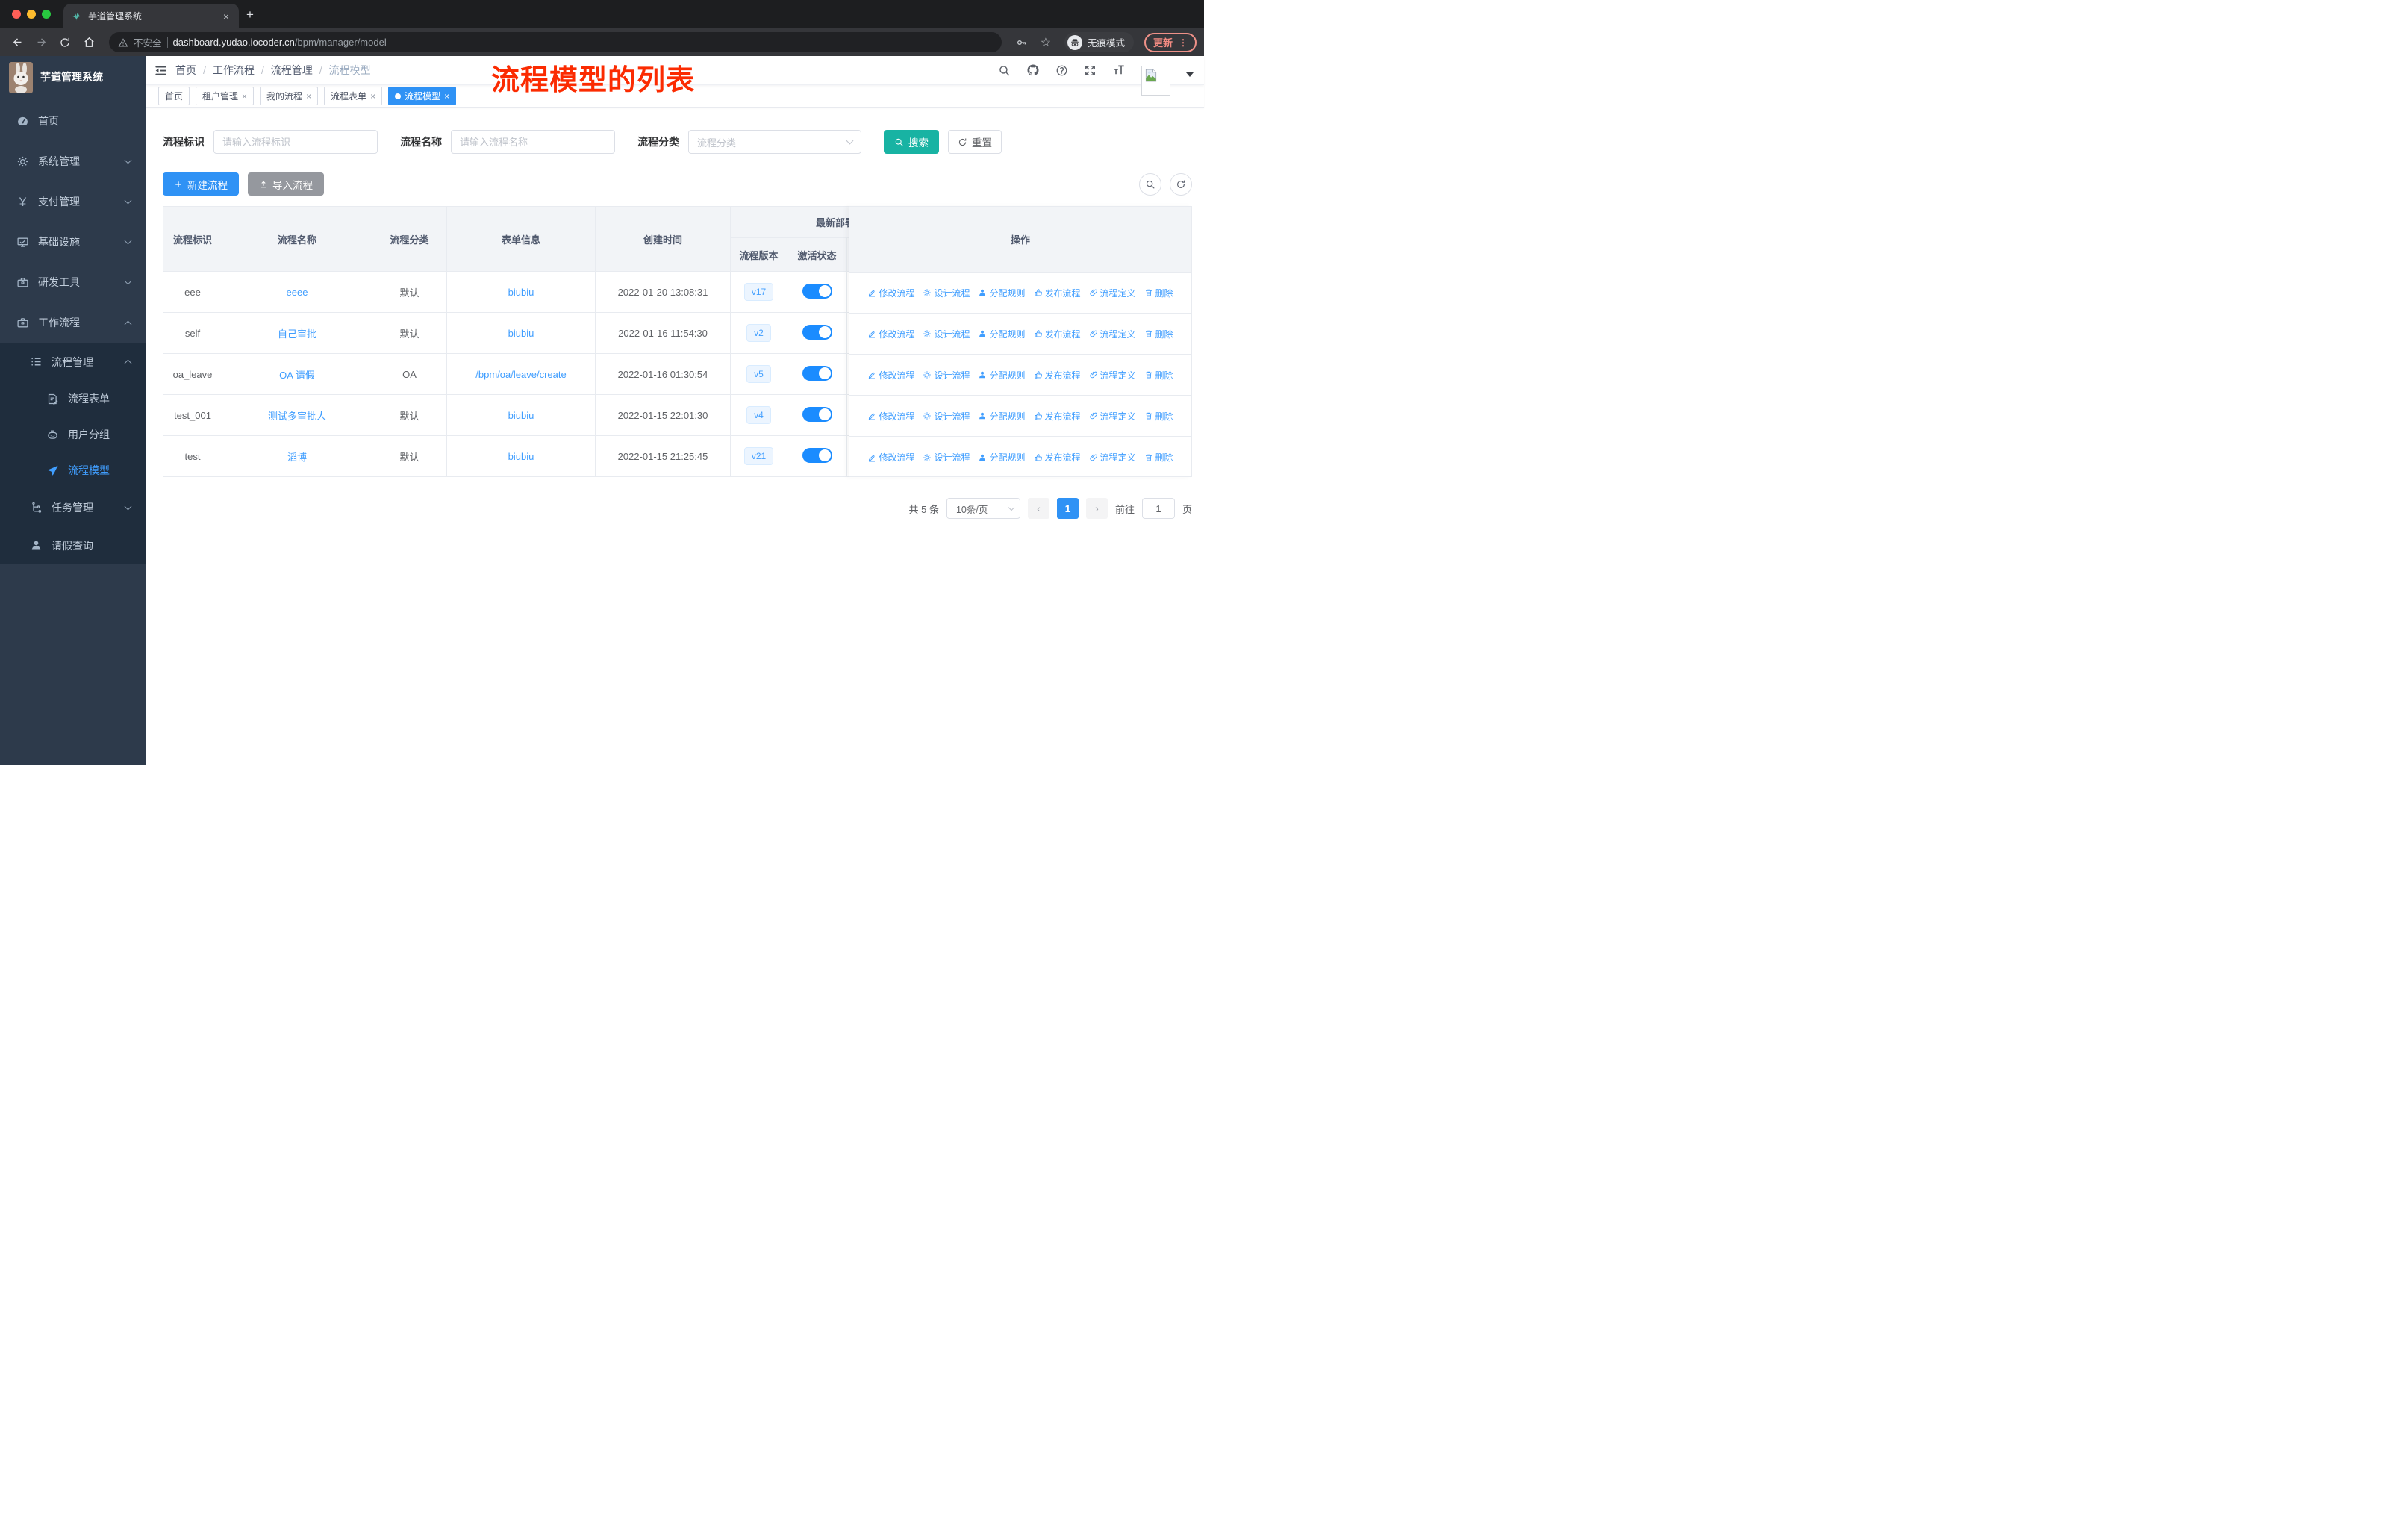 This screenshot has width=2408, height=1529. I want to click on search-icon, so click(1004, 70).